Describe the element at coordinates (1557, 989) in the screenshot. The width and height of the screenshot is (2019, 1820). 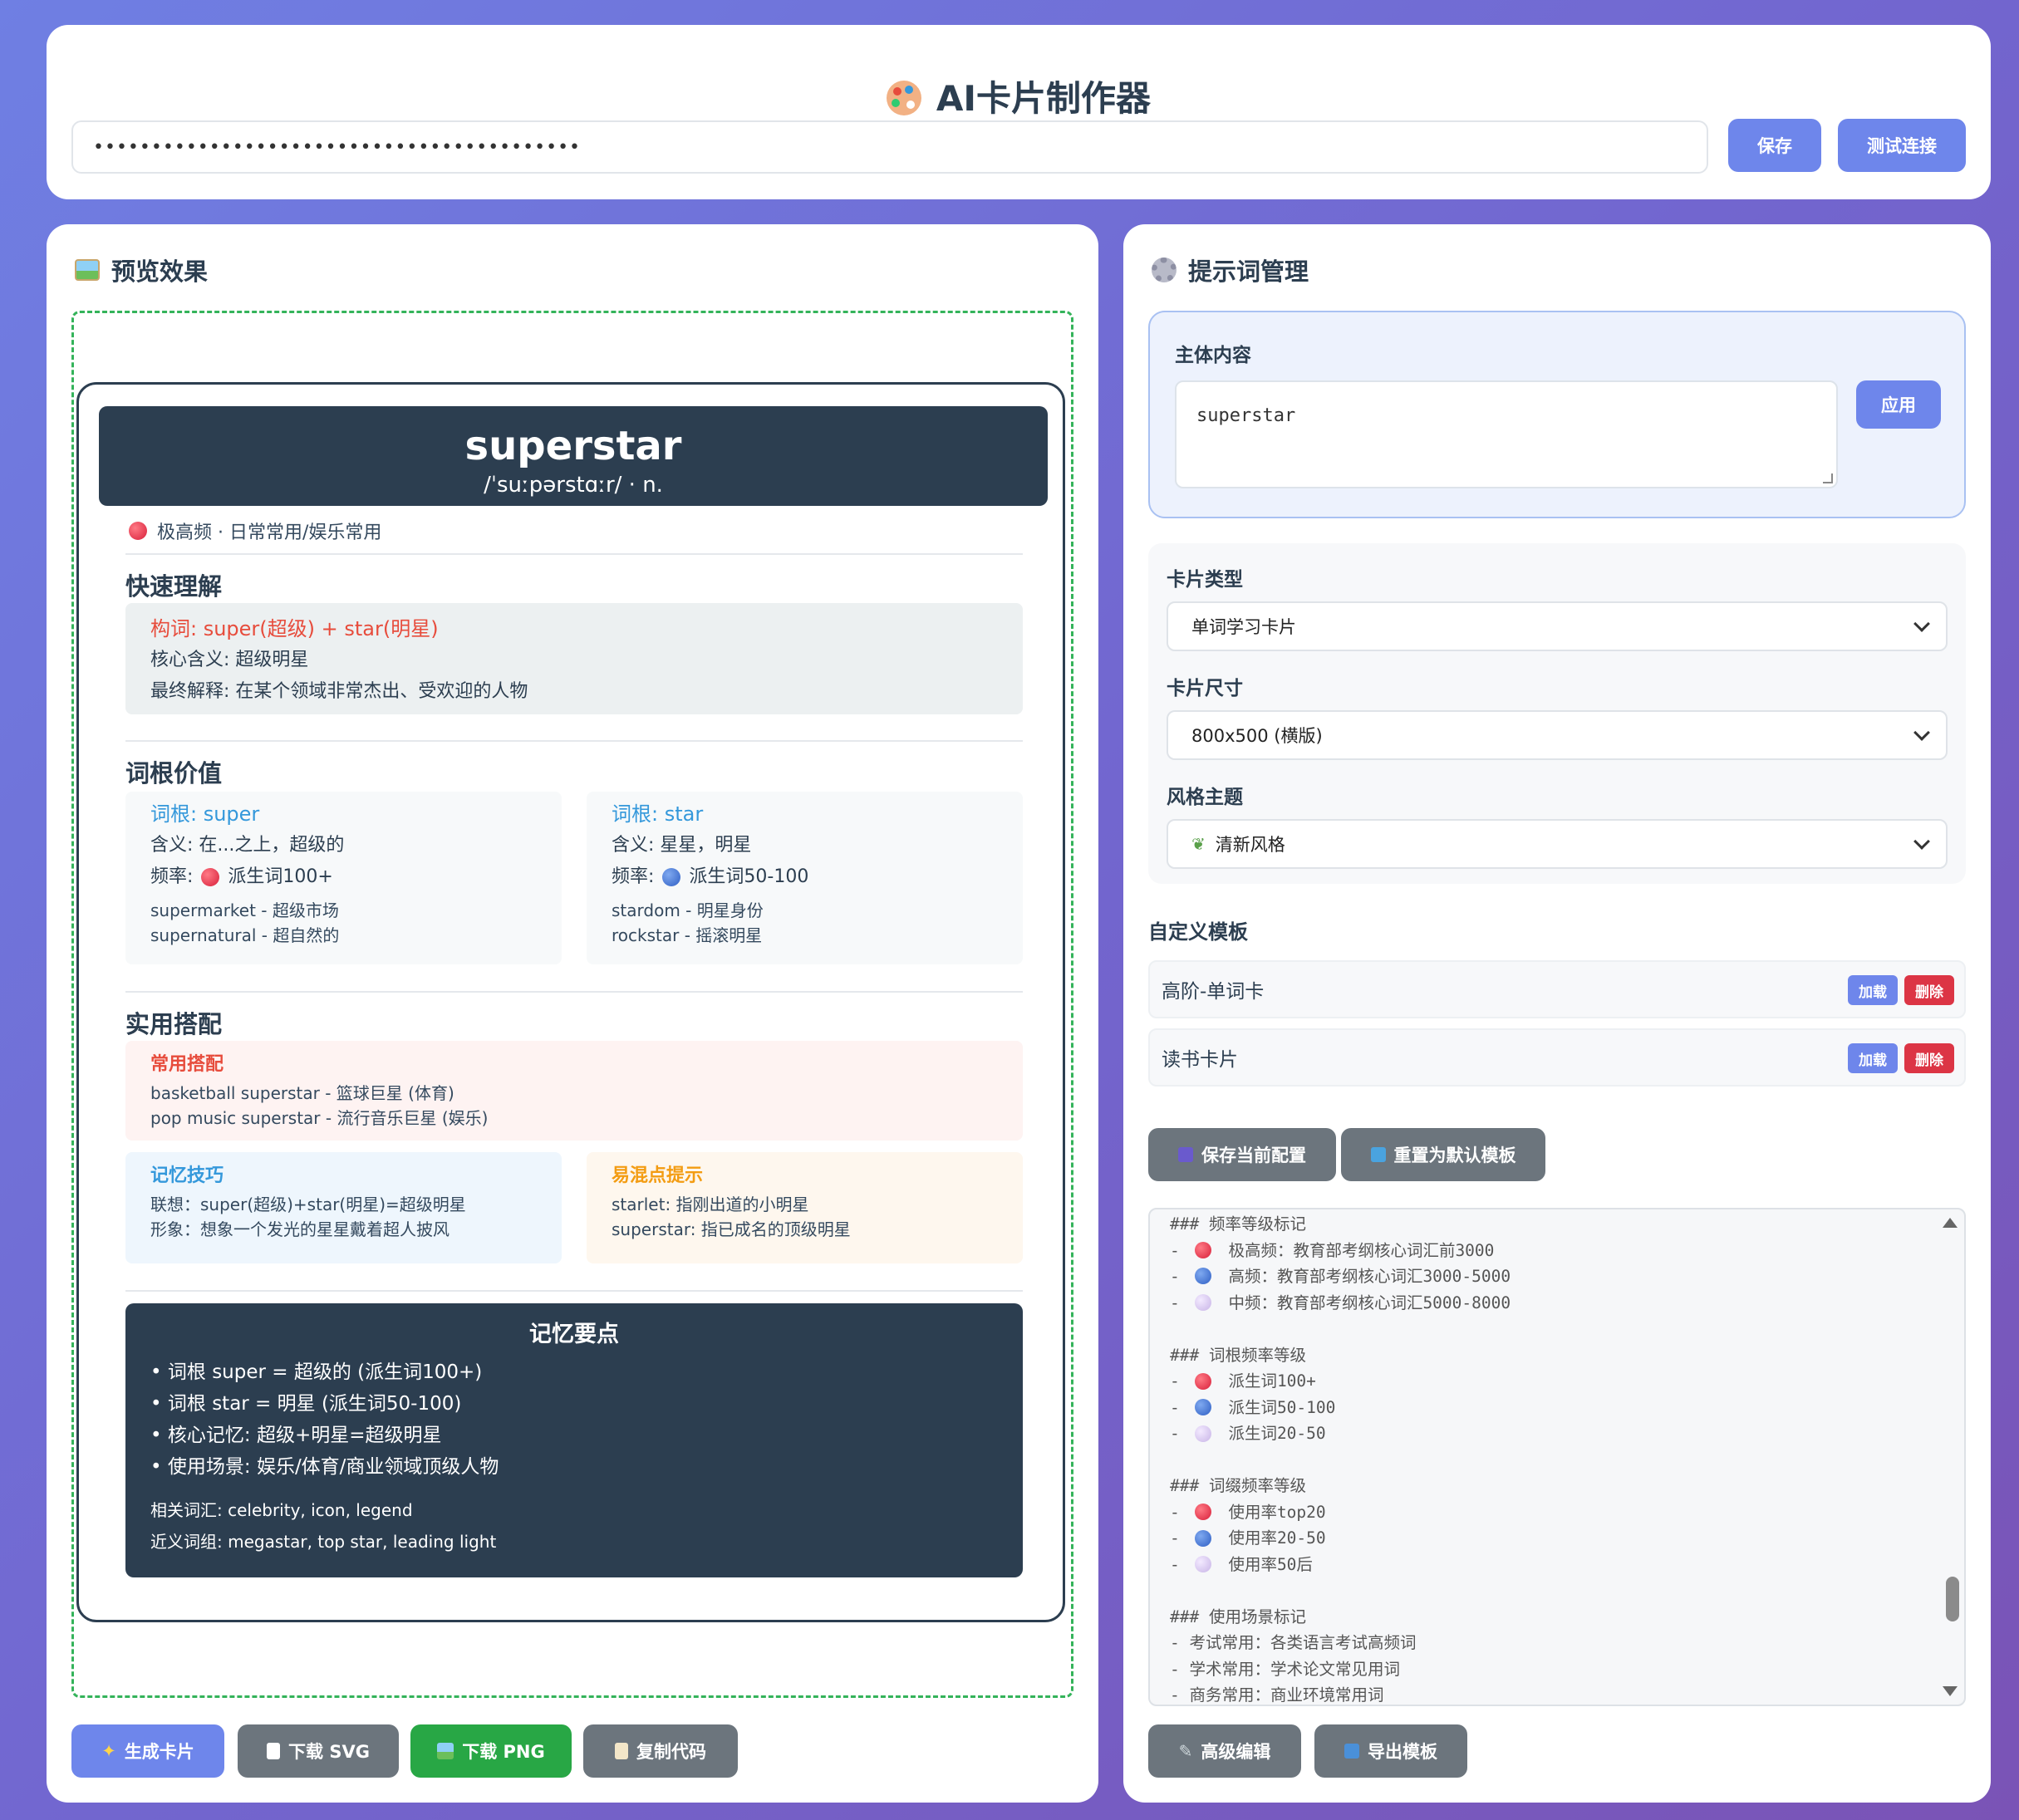
I see `template-row: 高阶-单词卡 加载 删除` at that location.